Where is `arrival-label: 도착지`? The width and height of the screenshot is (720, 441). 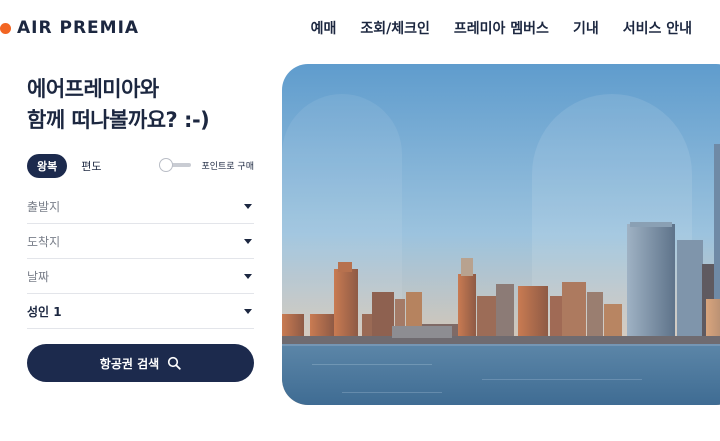 arrival-label: 도착지 is located at coordinates (44, 241).